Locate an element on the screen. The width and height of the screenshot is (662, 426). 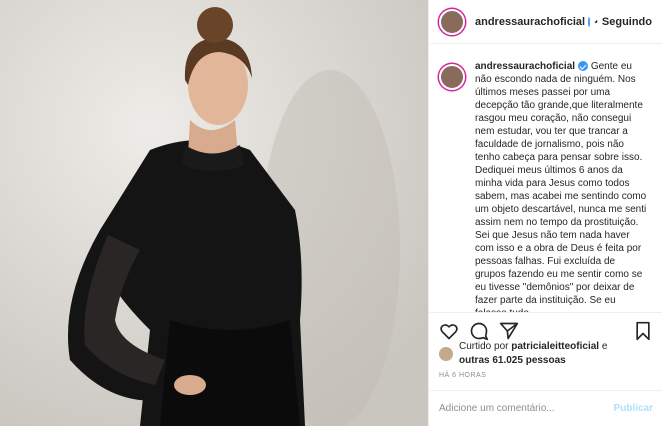
caption-verified-icon is located at coordinates (583, 66).